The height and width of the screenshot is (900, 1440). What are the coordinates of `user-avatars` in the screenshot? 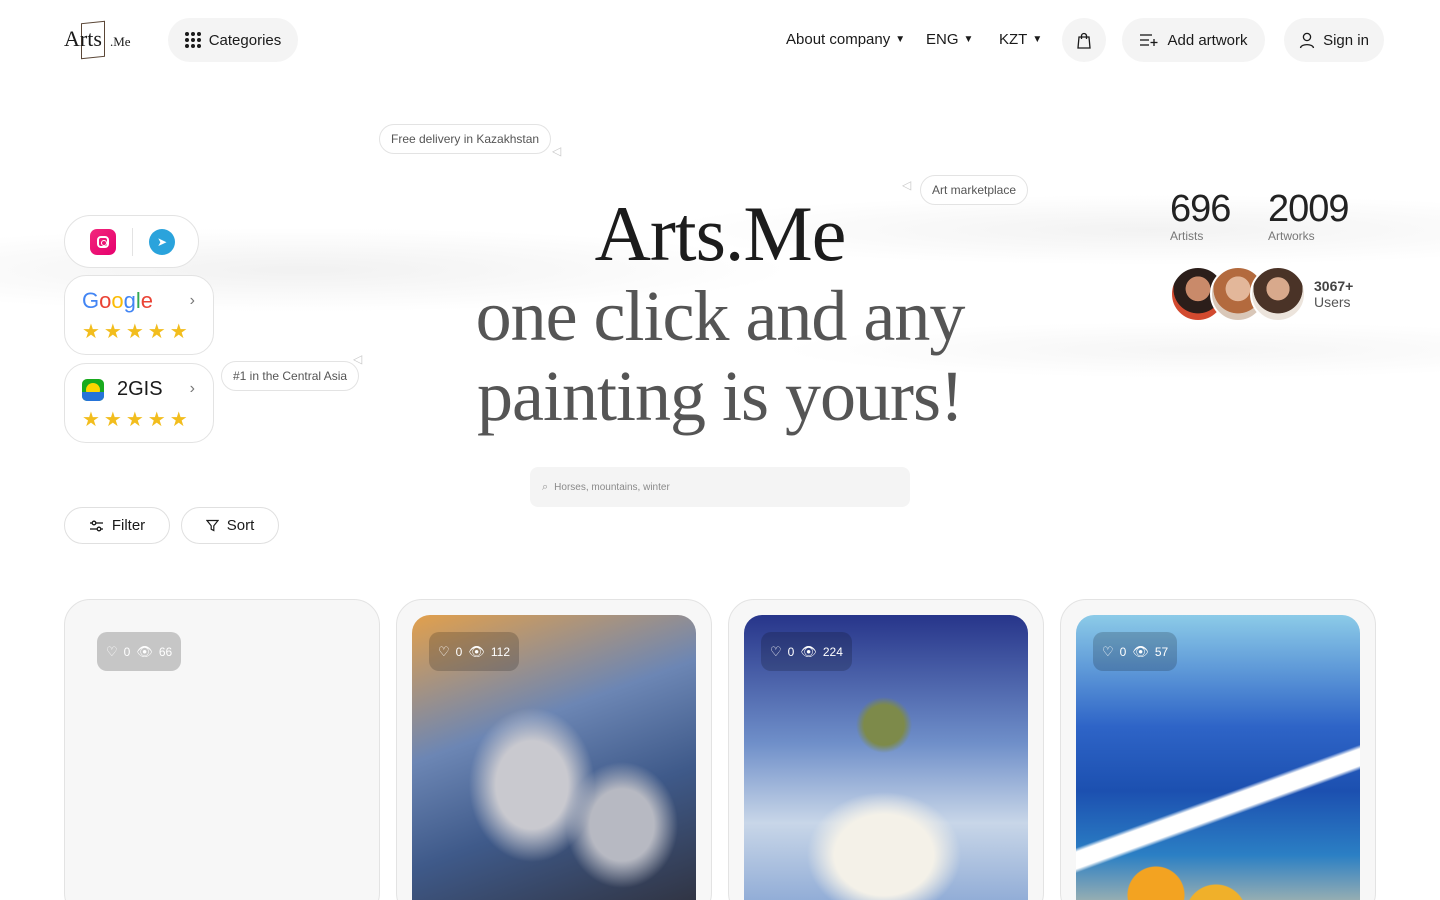 It's located at (1240, 294).